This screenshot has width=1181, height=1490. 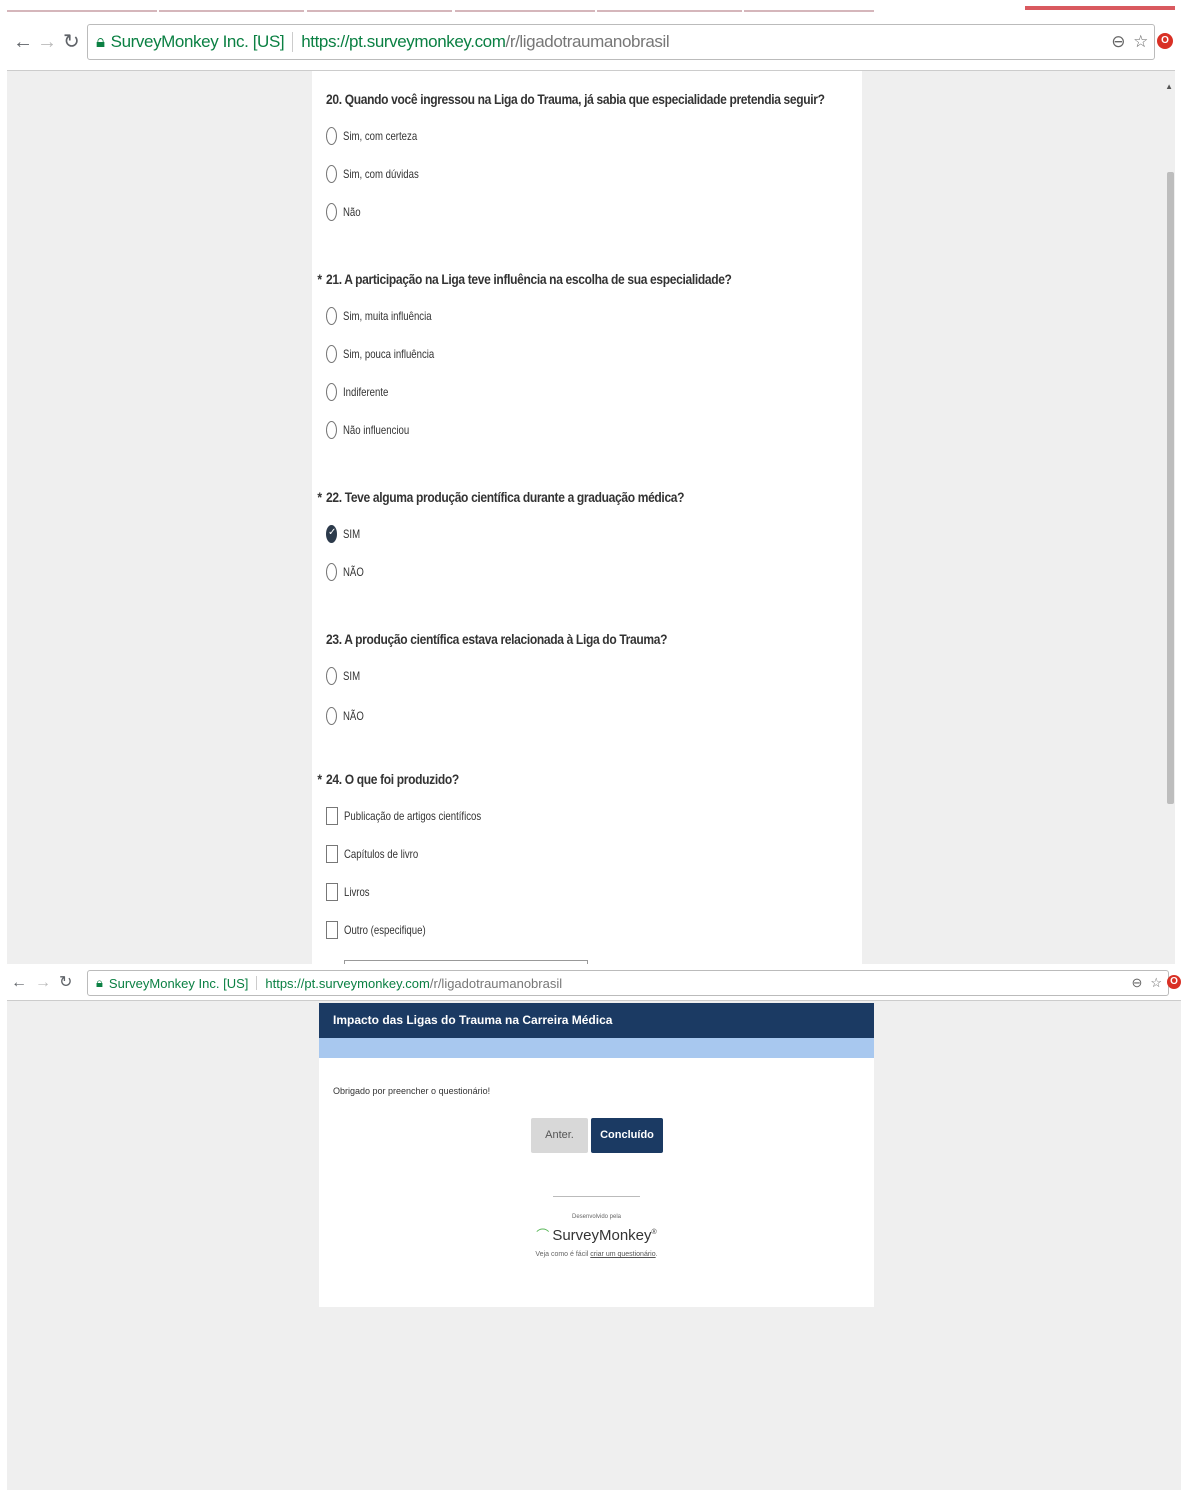 I want to click on option-label: Sim, com certeza, so click(x=380, y=136).